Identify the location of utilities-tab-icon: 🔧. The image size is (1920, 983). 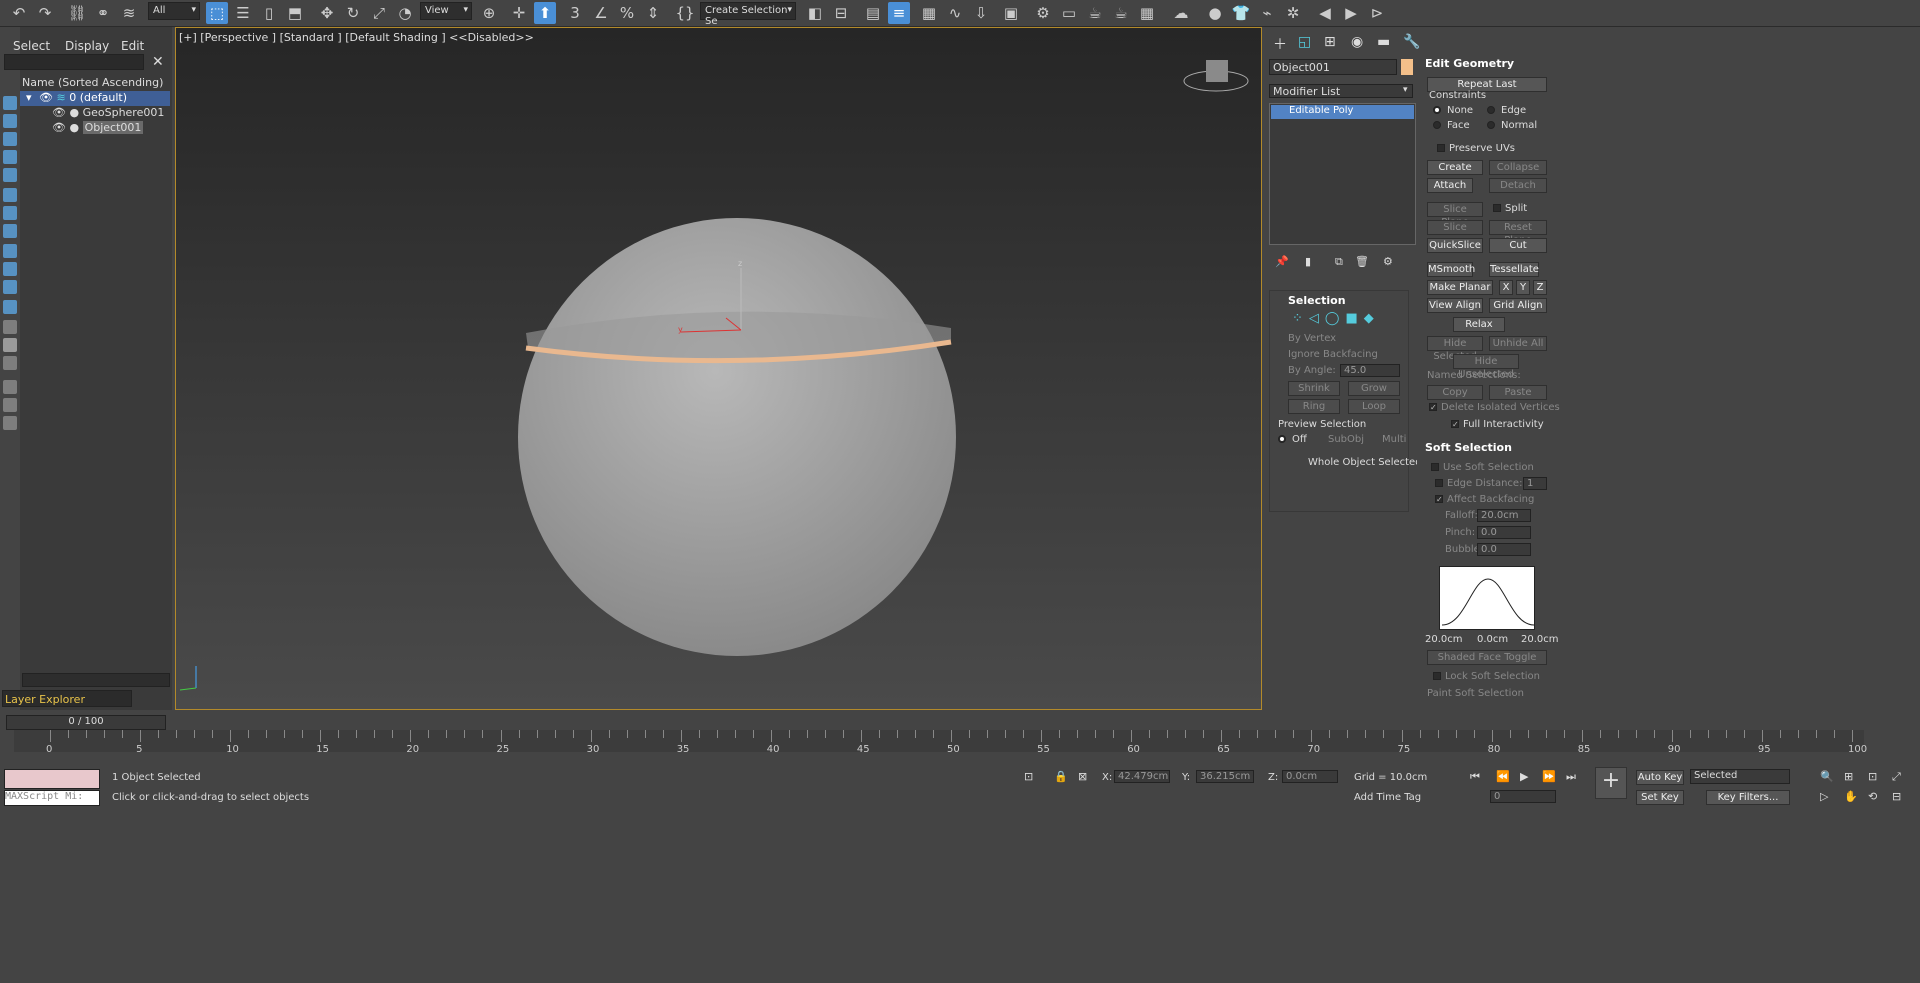
(1411, 42).